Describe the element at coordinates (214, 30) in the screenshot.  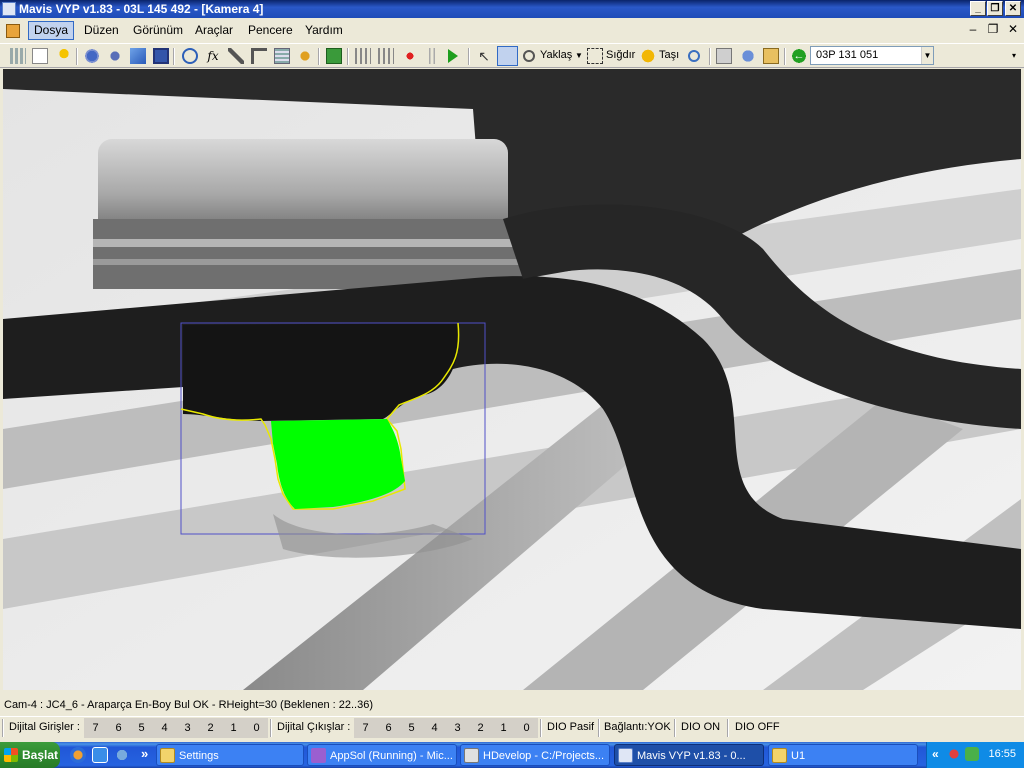
I see `menu-araclar: Araçlar` at that location.